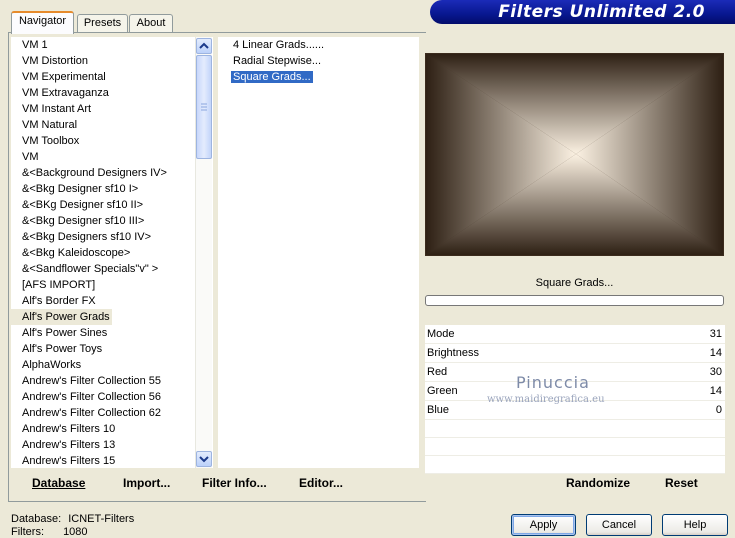  Describe the element at coordinates (619, 525) in the screenshot. I see `cancel-button: Cancel` at that location.